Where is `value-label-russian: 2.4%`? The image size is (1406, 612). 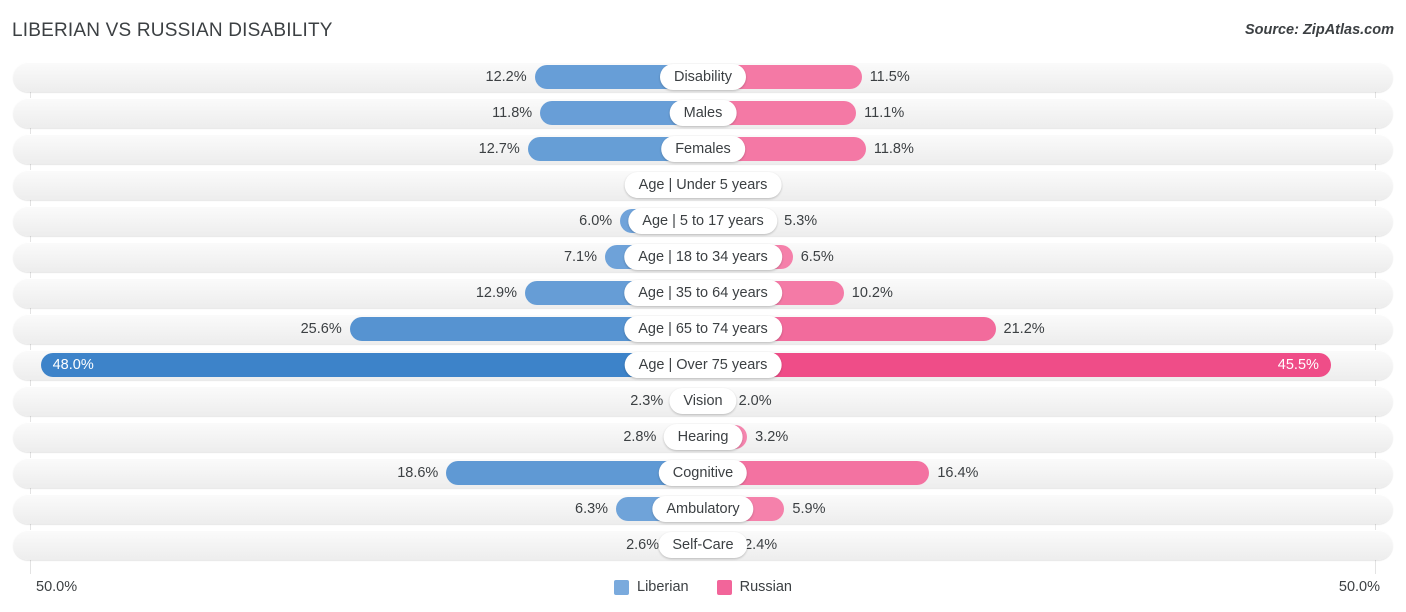
value-label-russian: 2.4% is located at coordinates (761, 545).